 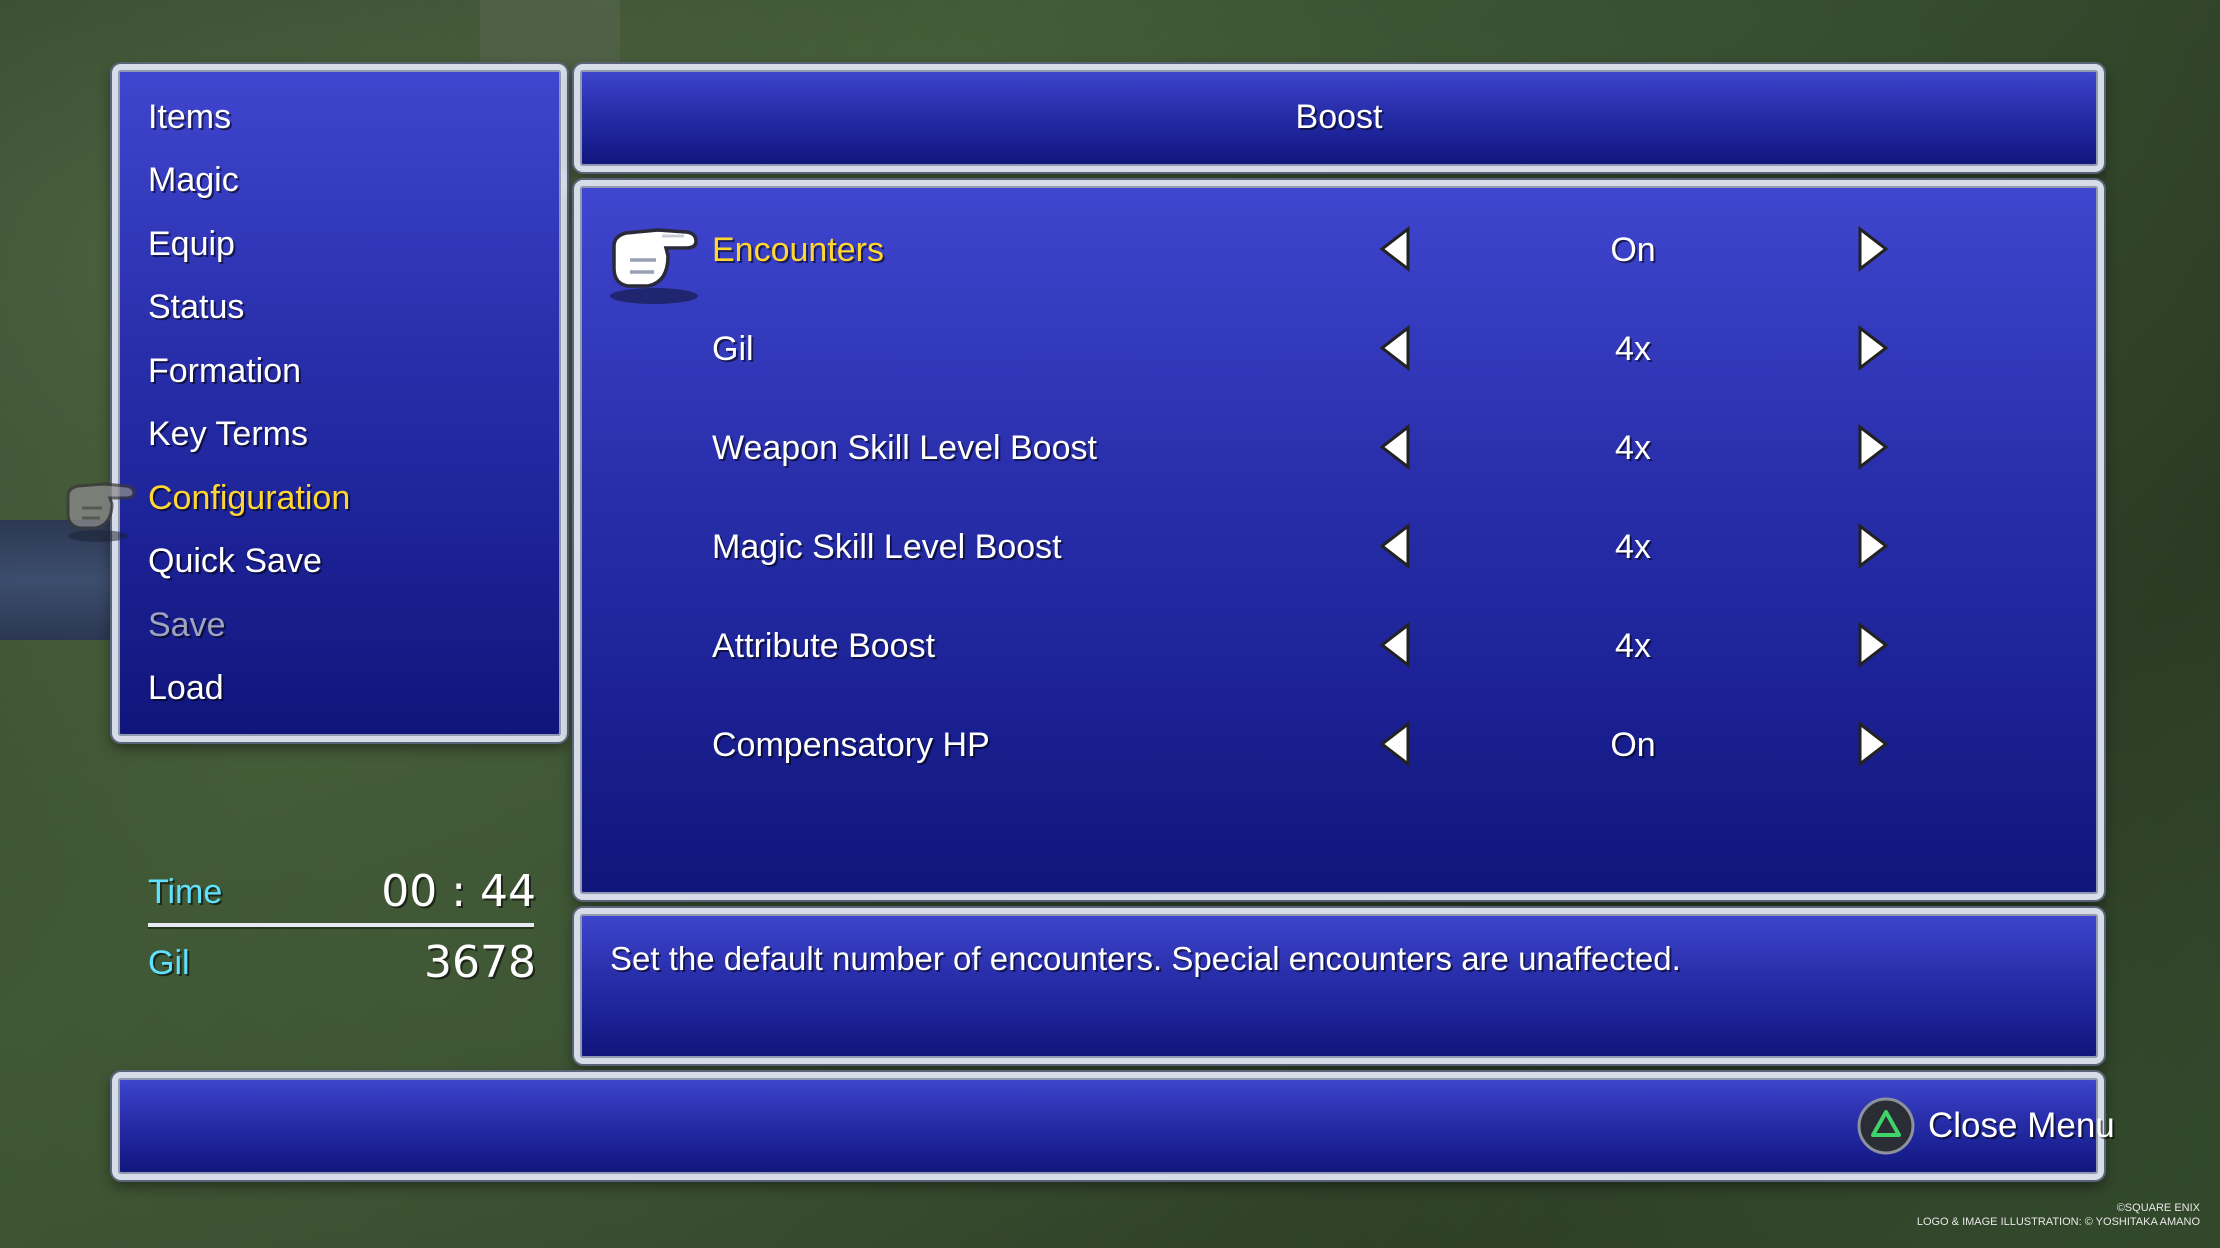 I want to click on menu-item-load: Load, so click(x=186, y=688).